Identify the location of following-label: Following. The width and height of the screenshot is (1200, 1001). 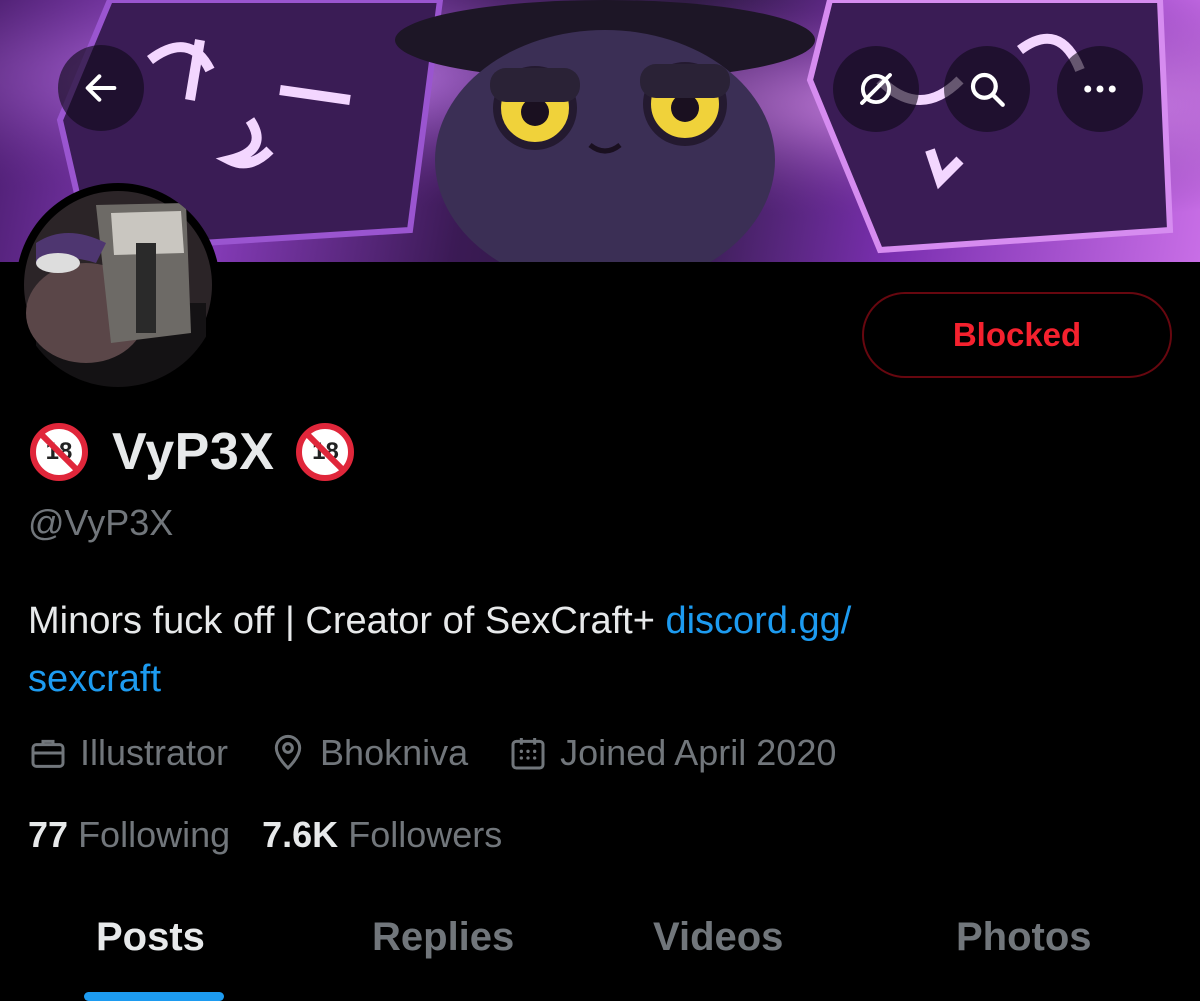
(154, 834).